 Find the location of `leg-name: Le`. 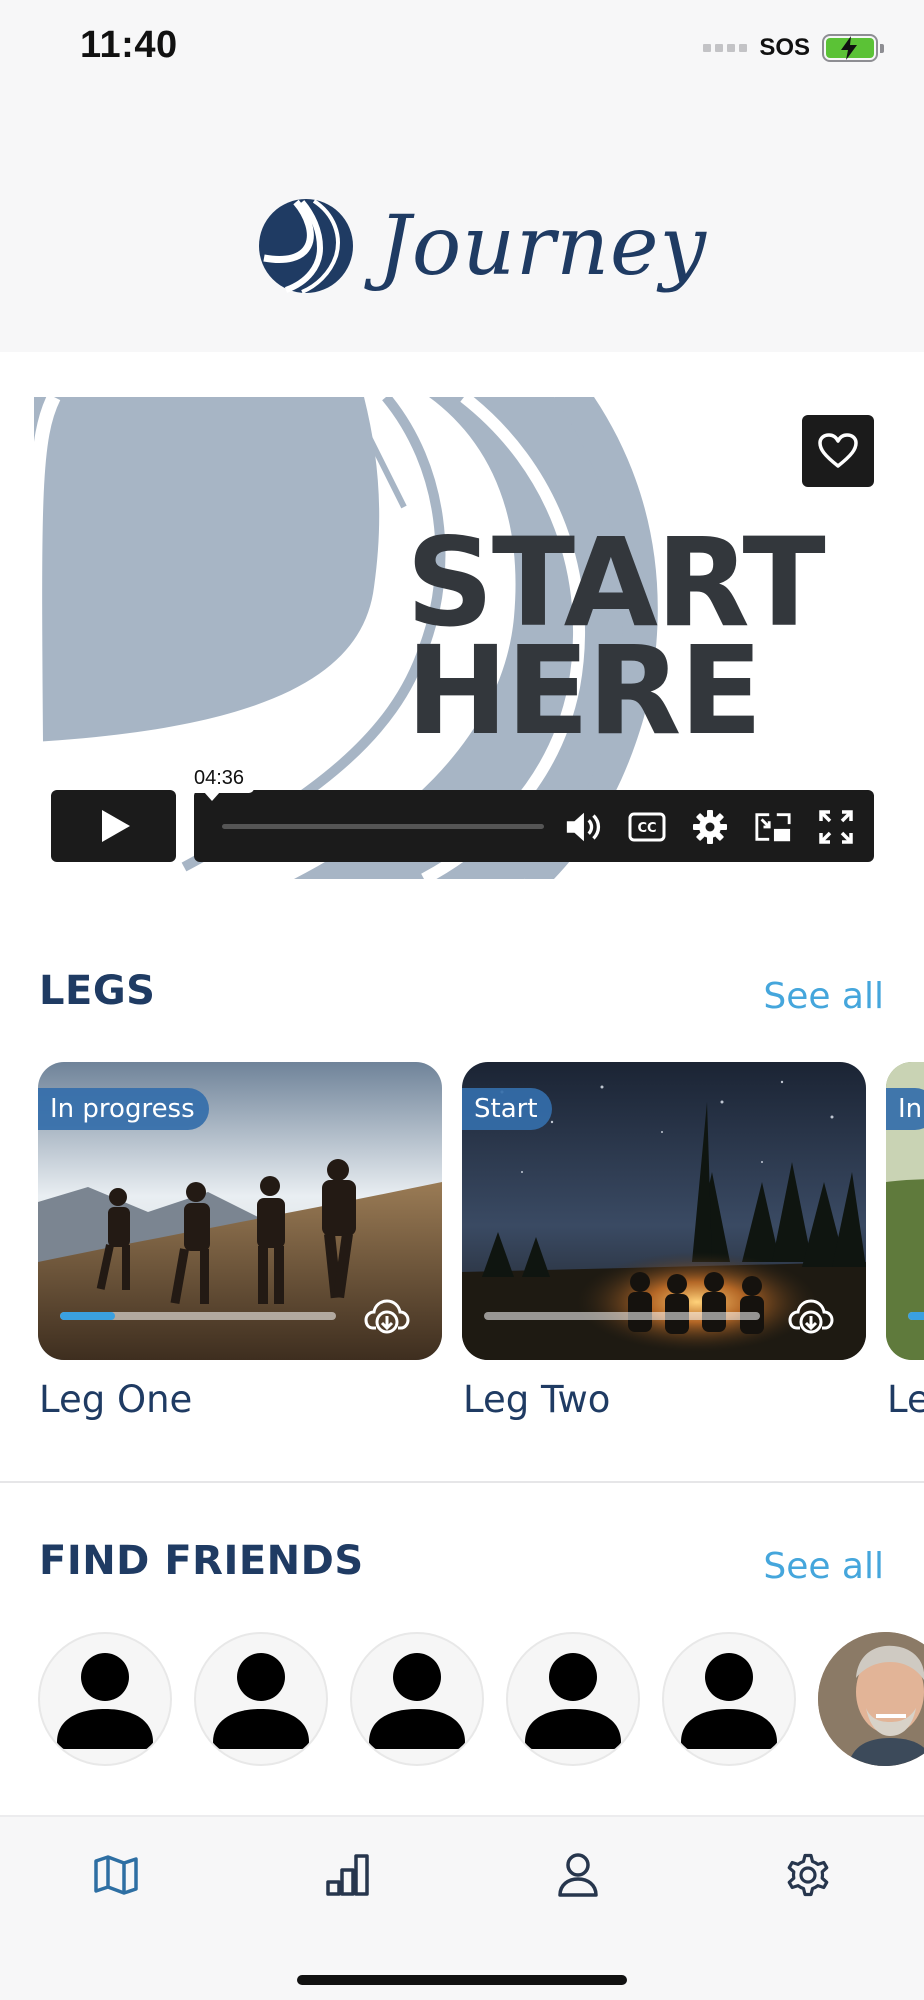

leg-name: Le is located at coordinates (905, 1399).